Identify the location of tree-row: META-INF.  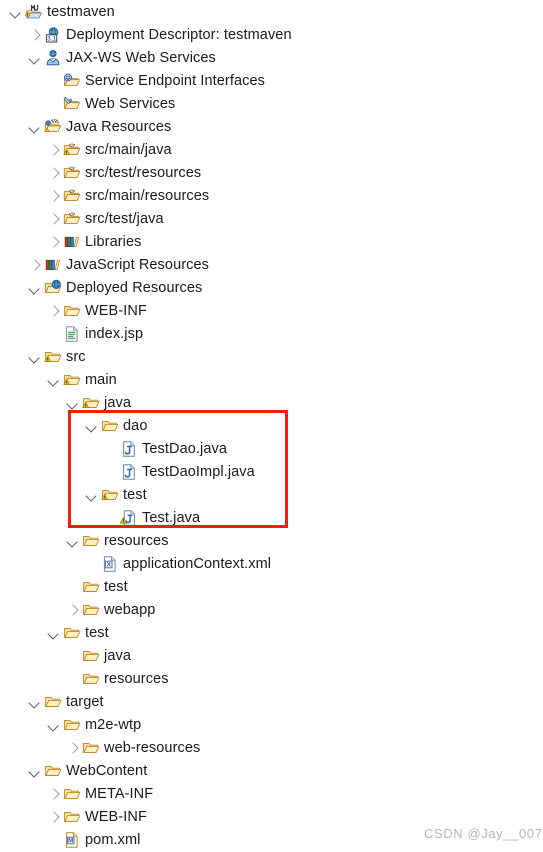
(271, 793).